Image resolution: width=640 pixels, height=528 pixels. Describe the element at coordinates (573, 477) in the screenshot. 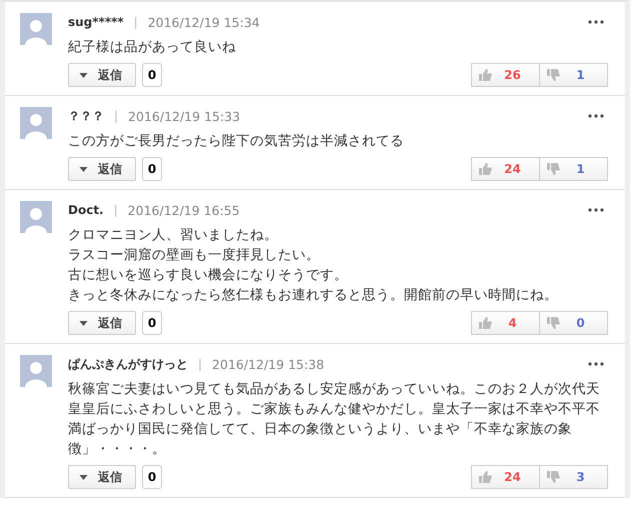

I see `dislike-button: 3` at that location.